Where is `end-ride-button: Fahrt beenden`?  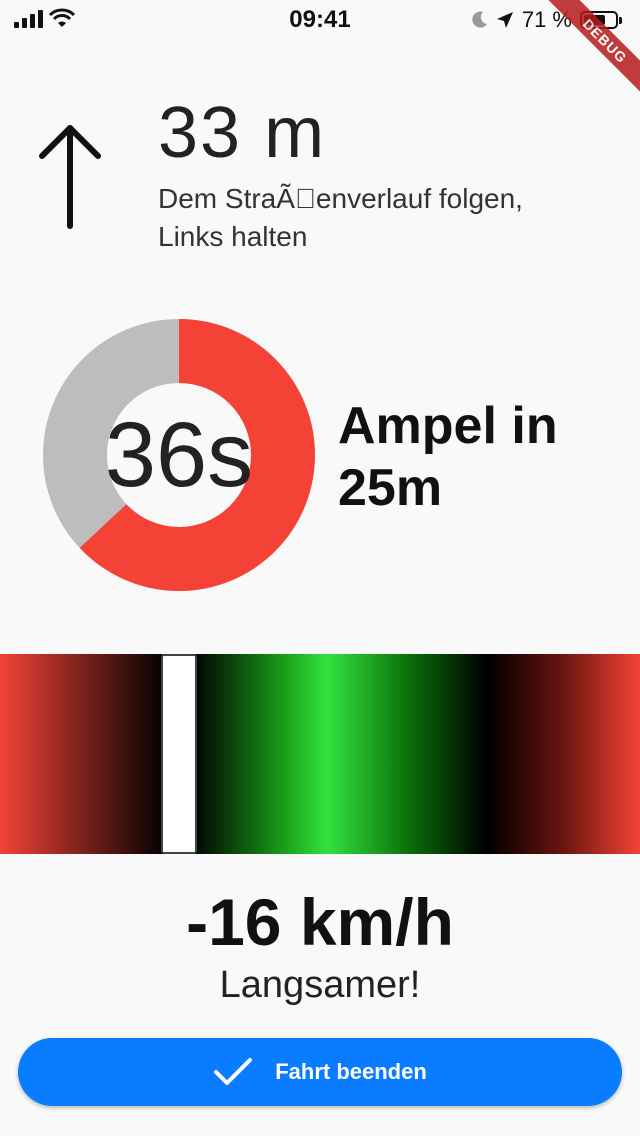 end-ride-button: Fahrt beenden is located at coordinates (320, 1072).